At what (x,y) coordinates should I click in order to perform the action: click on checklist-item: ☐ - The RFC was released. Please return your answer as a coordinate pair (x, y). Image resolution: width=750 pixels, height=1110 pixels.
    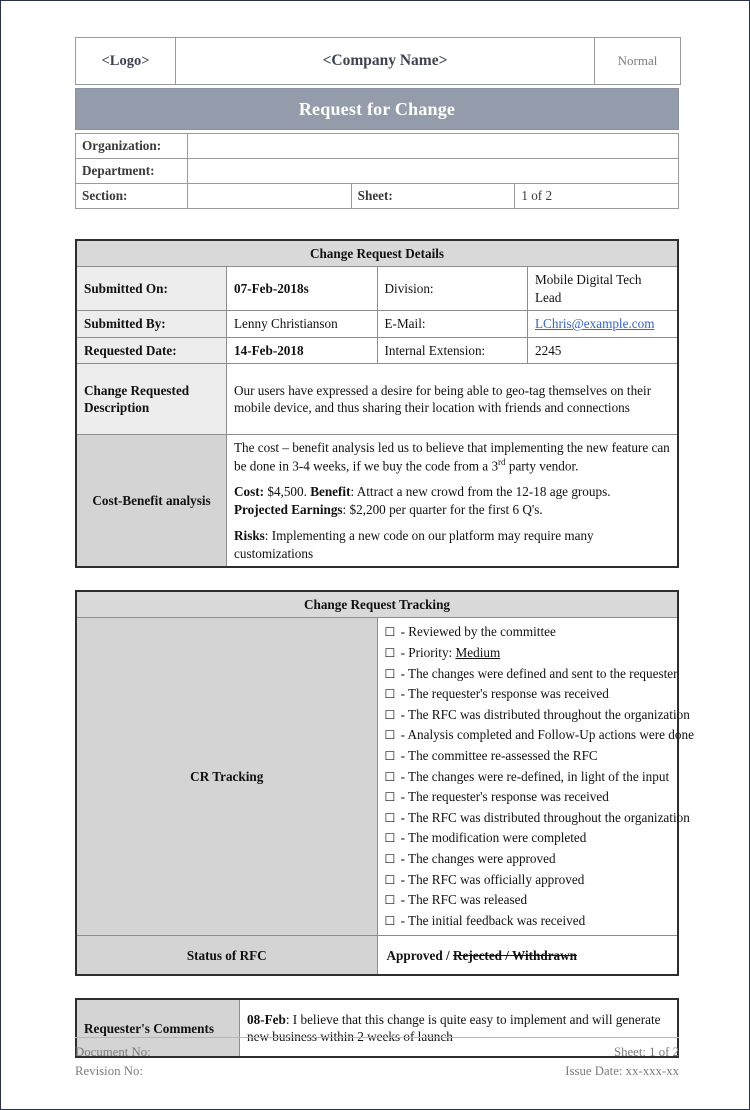
    Looking at the image, I should click on (528, 900).